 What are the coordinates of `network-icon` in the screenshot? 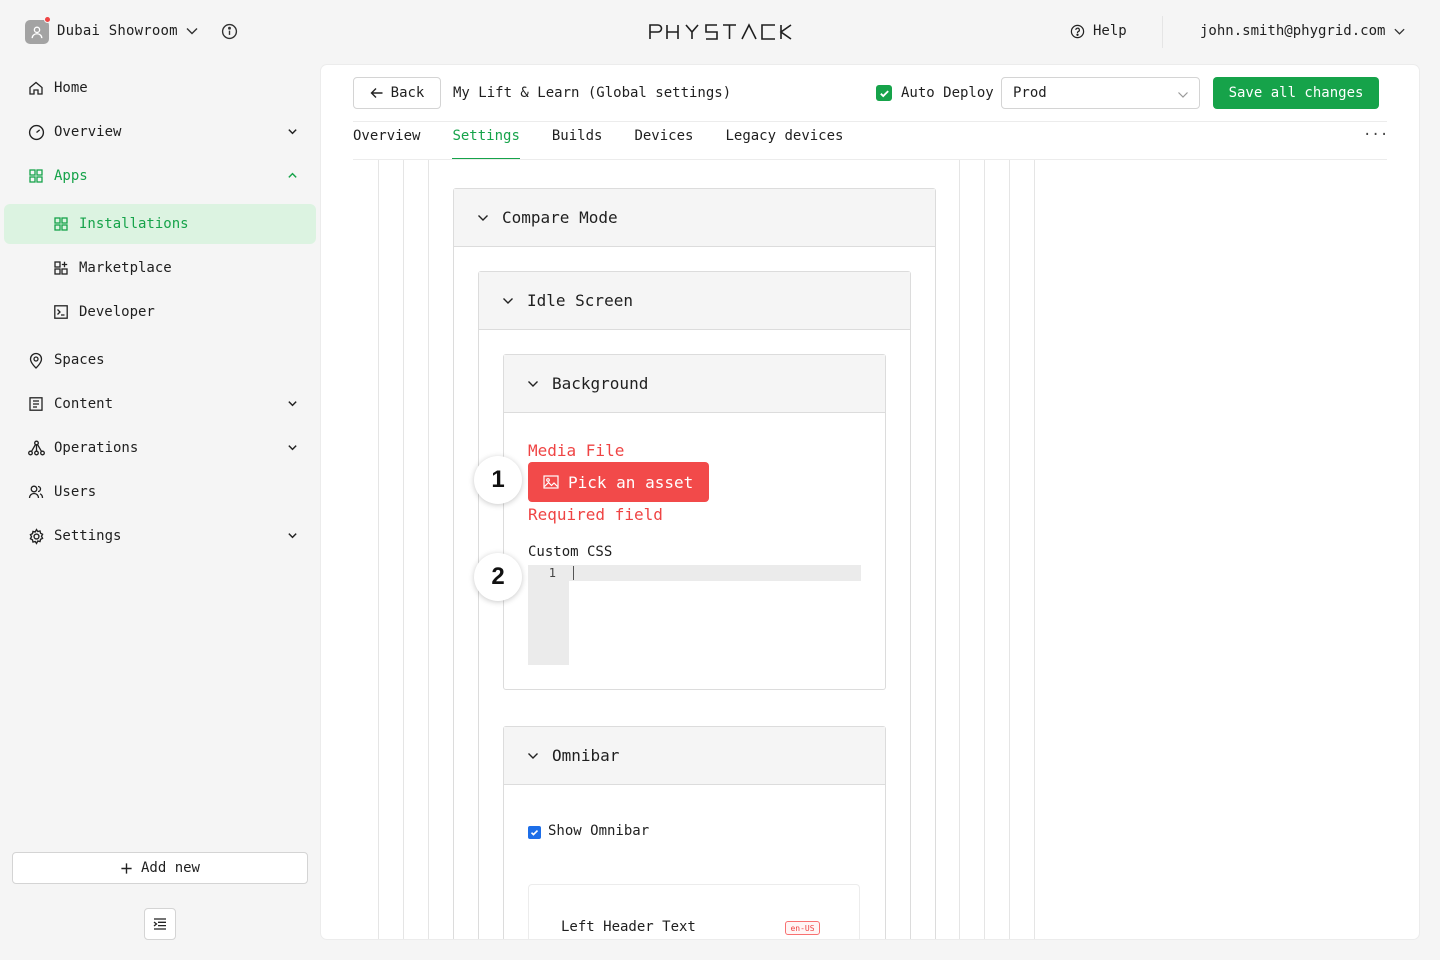 It's located at (36, 448).